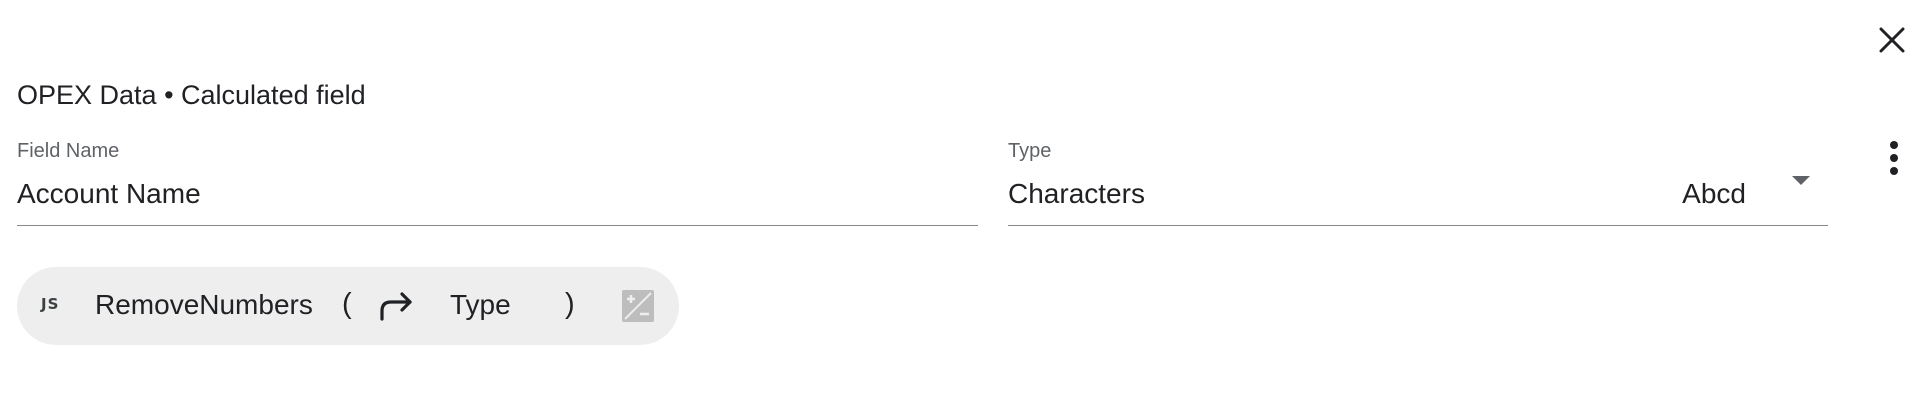 The width and height of the screenshot is (1932, 414). I want to click on field-name-label: Field Name, so click(68, 151).